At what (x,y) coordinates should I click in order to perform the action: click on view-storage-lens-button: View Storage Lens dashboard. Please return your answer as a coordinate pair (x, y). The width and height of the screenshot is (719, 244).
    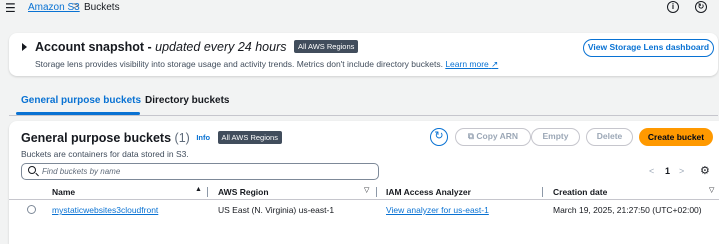
    Looking at the image, I should click on (648, 48).